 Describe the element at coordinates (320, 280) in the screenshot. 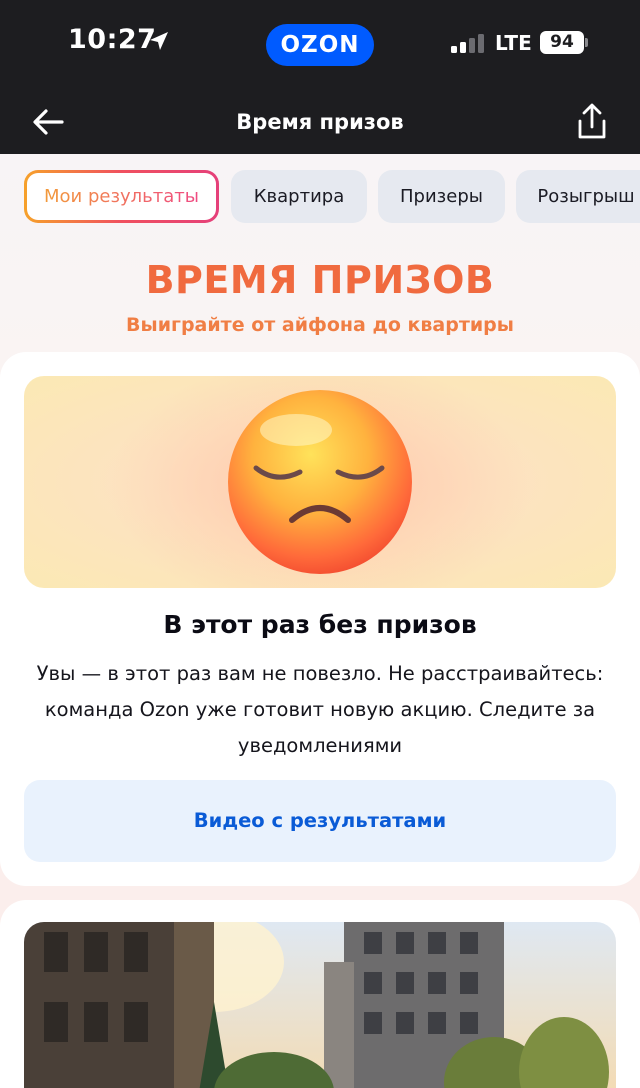

I see `promo-title: ВРЕМЯ ПРИЗОВ` at that location.